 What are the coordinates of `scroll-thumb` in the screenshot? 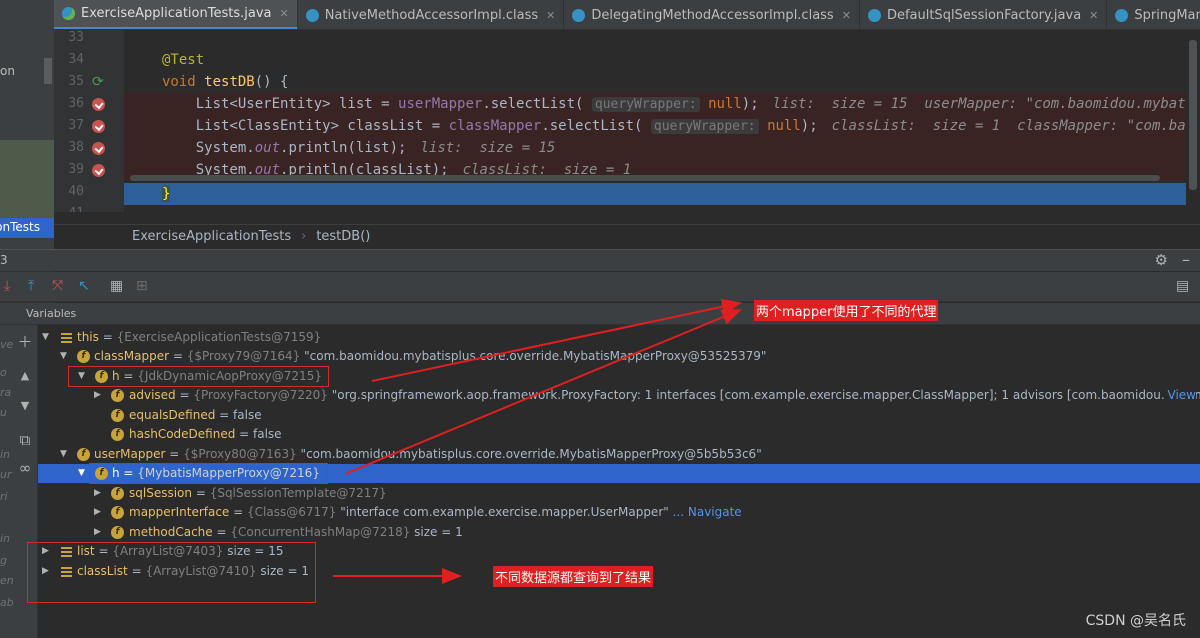 It's located at (1193, 115).